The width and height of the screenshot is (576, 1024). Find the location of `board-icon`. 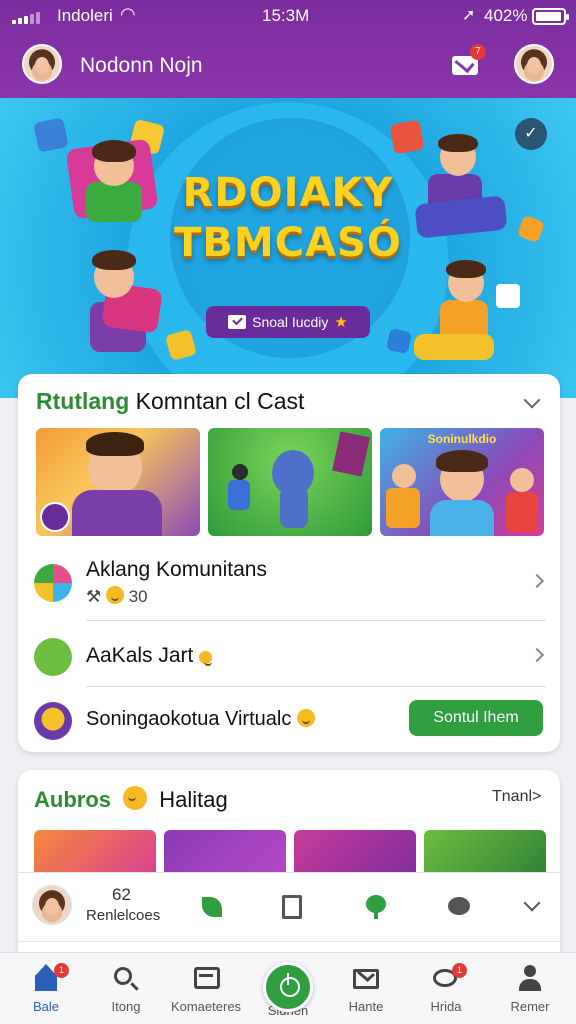

board-icon is located at coordinates (206, 979).